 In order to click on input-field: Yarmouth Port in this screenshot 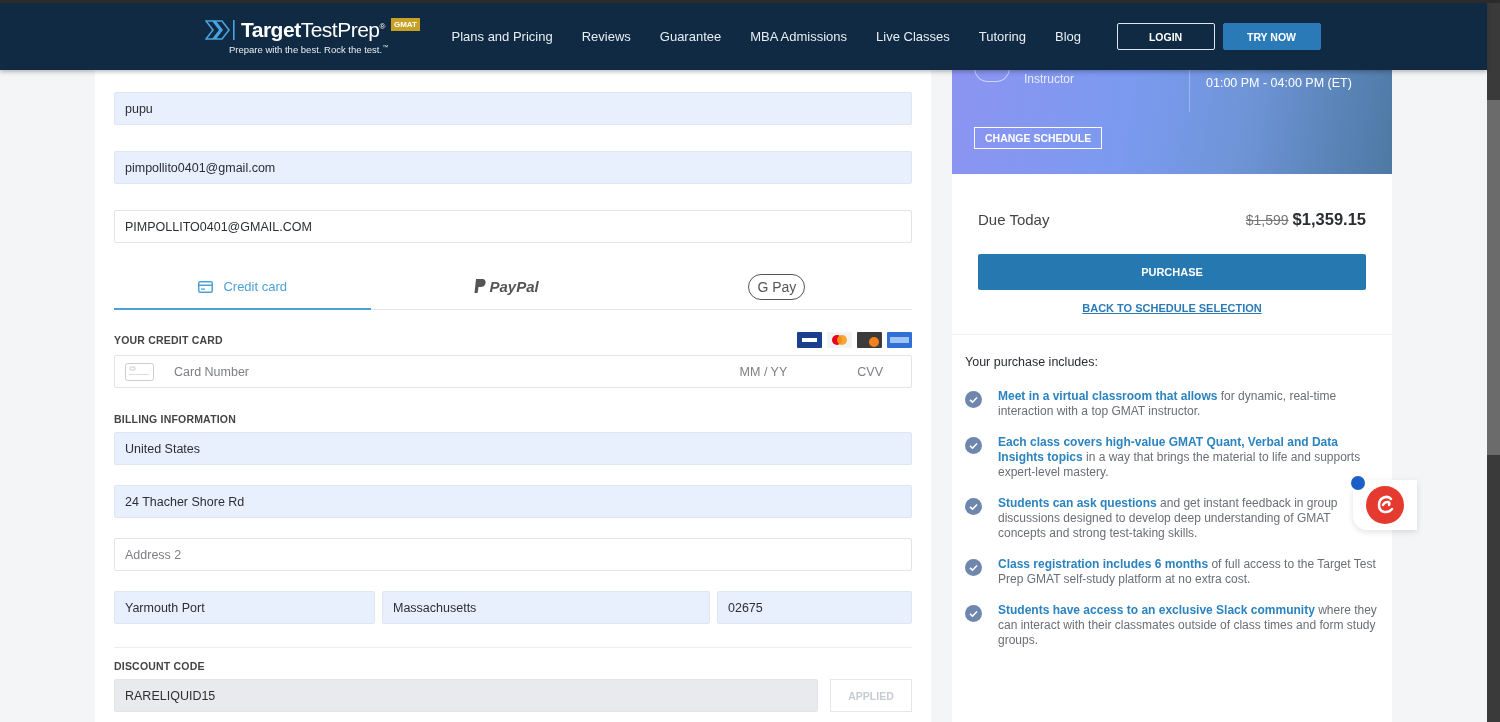, I will do `click(244, 607)`.